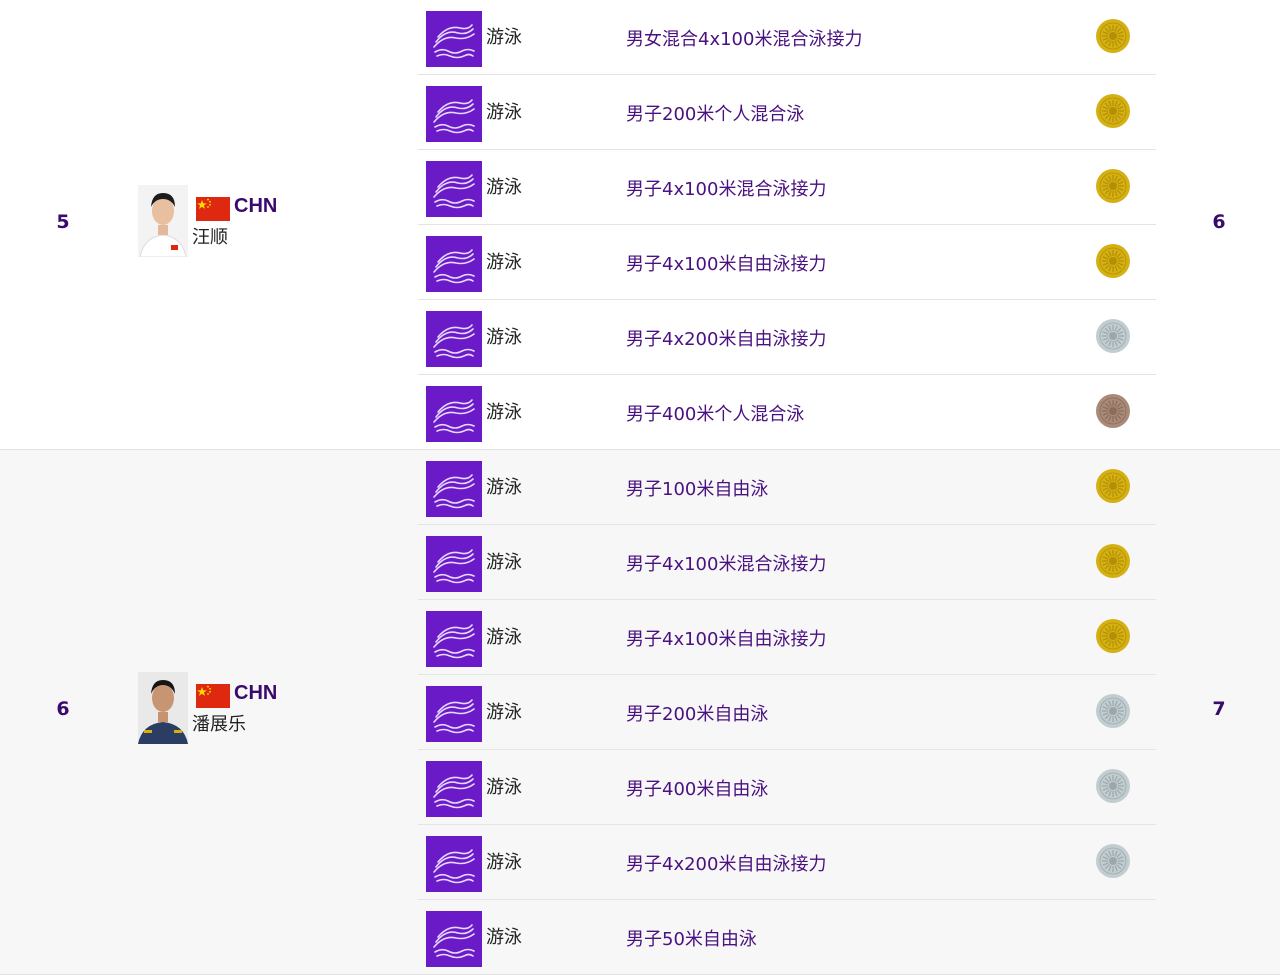 Image resolution: width=1280 pixels, height=975 pixels. What do you see at coordinates (744, 38) in the screenshot?
I see `event-name: 男女混合4x100米混合泳接力` at bounding box center [744, 38].